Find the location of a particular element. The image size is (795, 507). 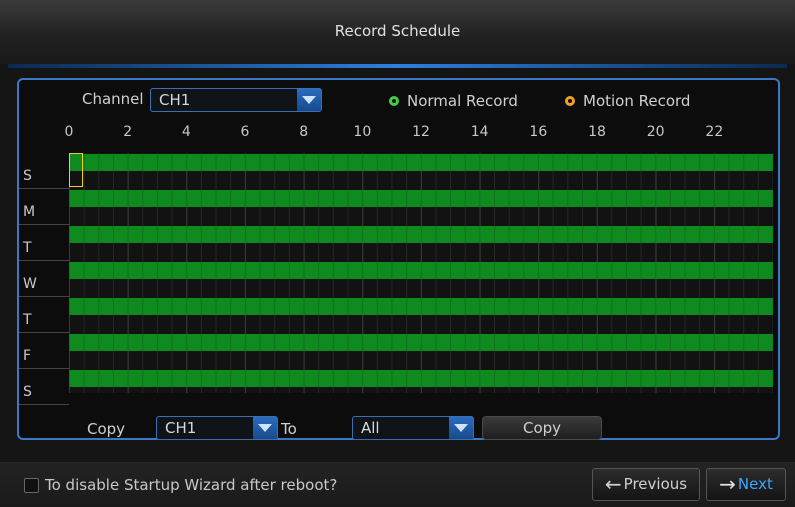

hour-label: 20 is located at coordinates (655, 132).